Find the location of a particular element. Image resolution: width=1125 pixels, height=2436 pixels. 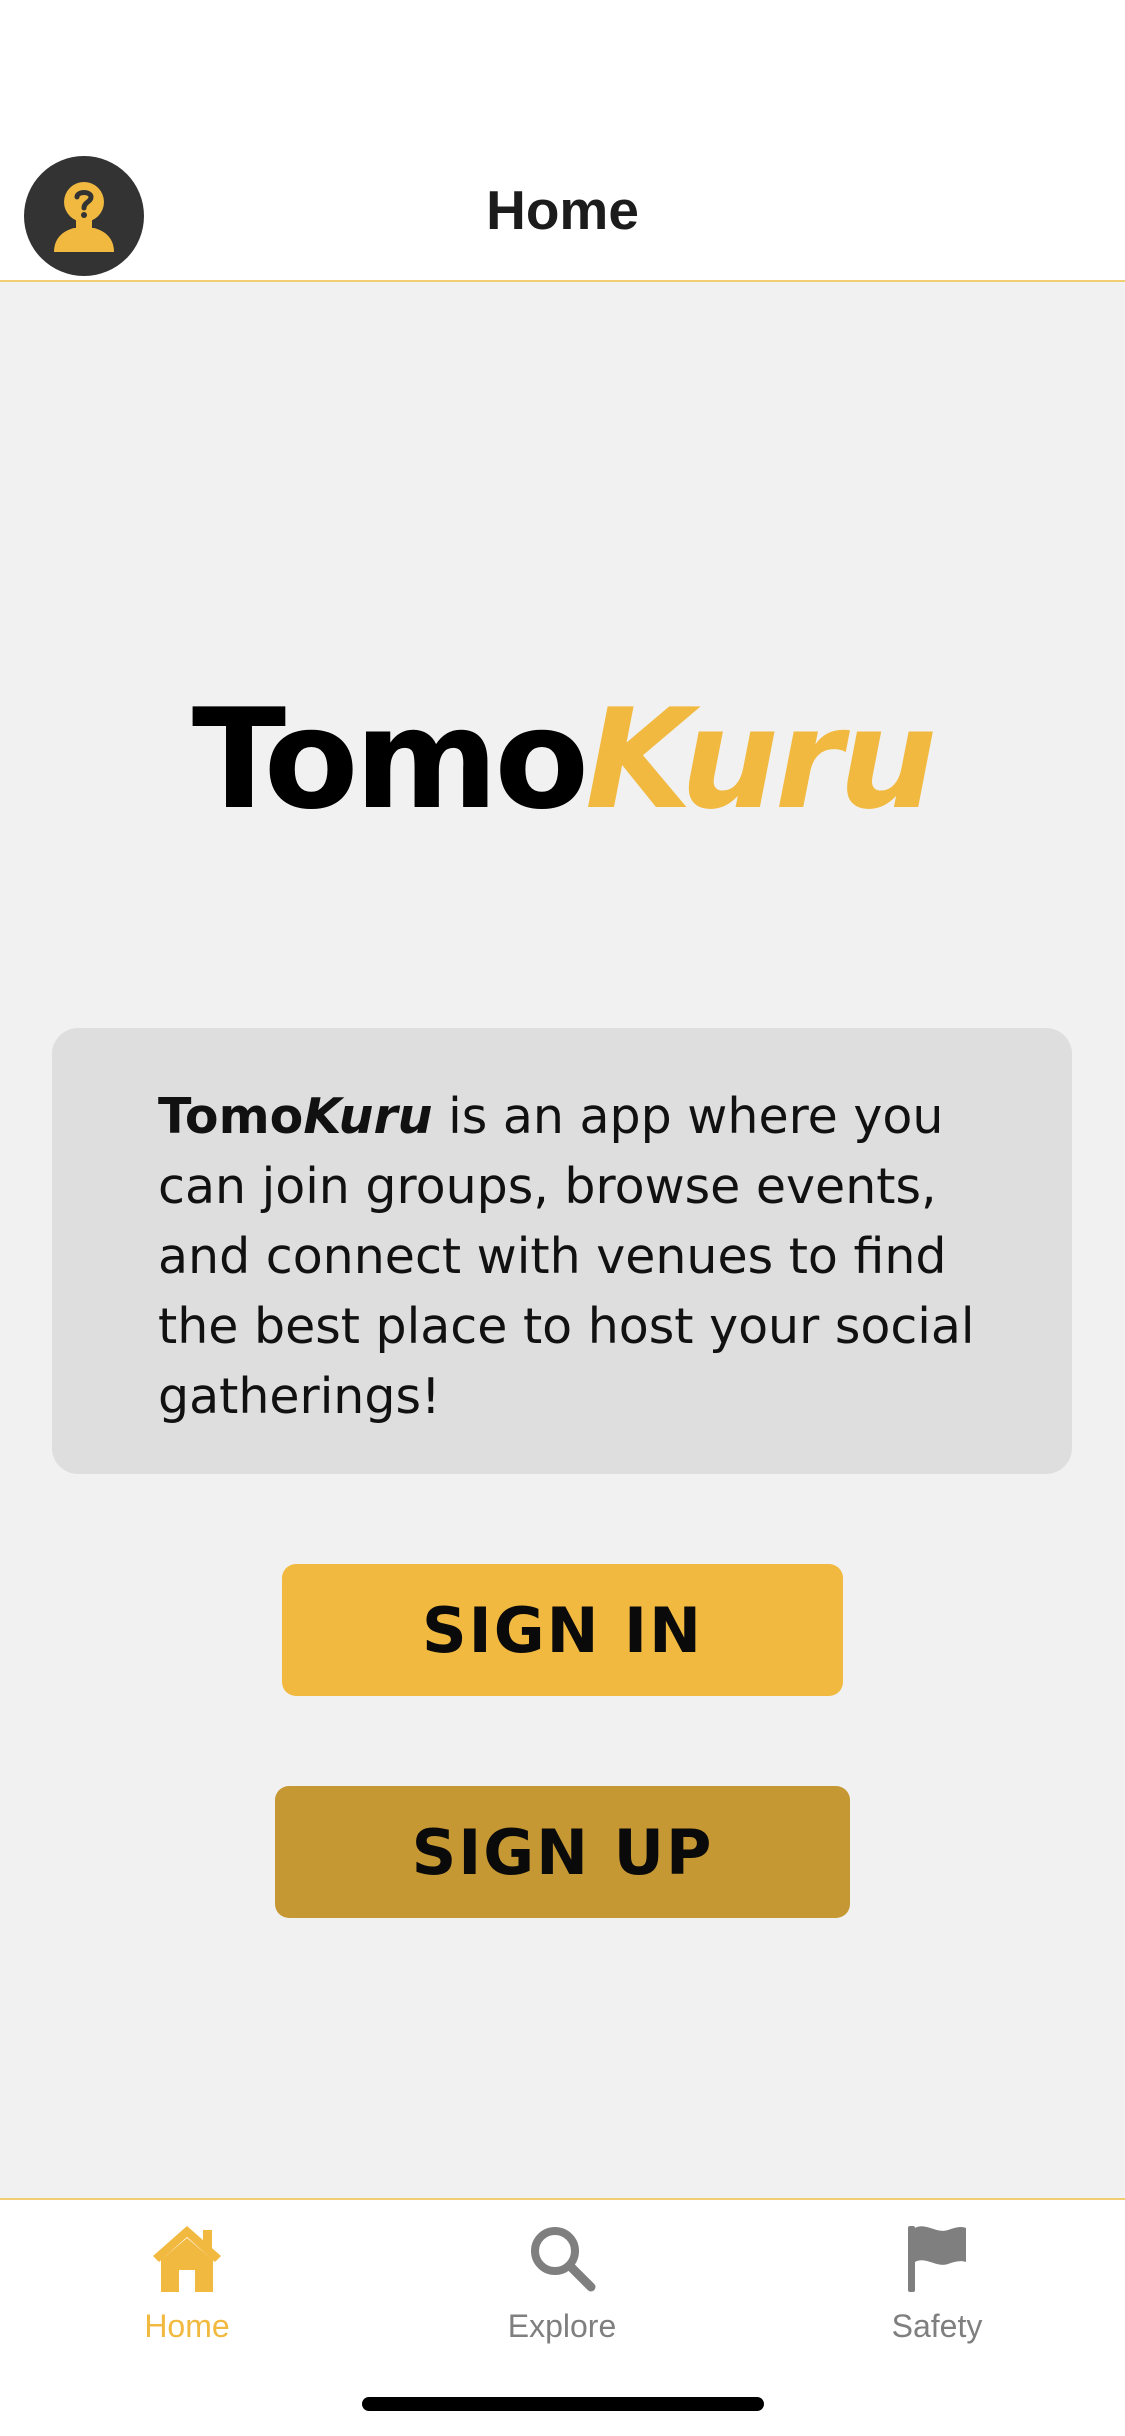

logo-part-tomo: Tomo is located at coordinates (390, 759).